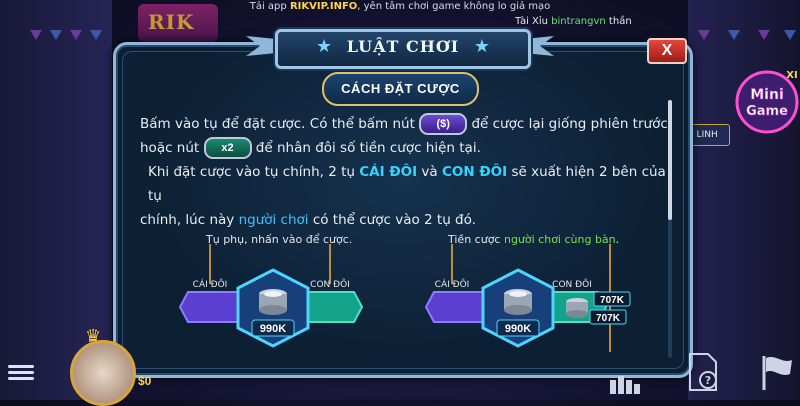  I want to click on double-button-illustration: x2, so click(227, 148).